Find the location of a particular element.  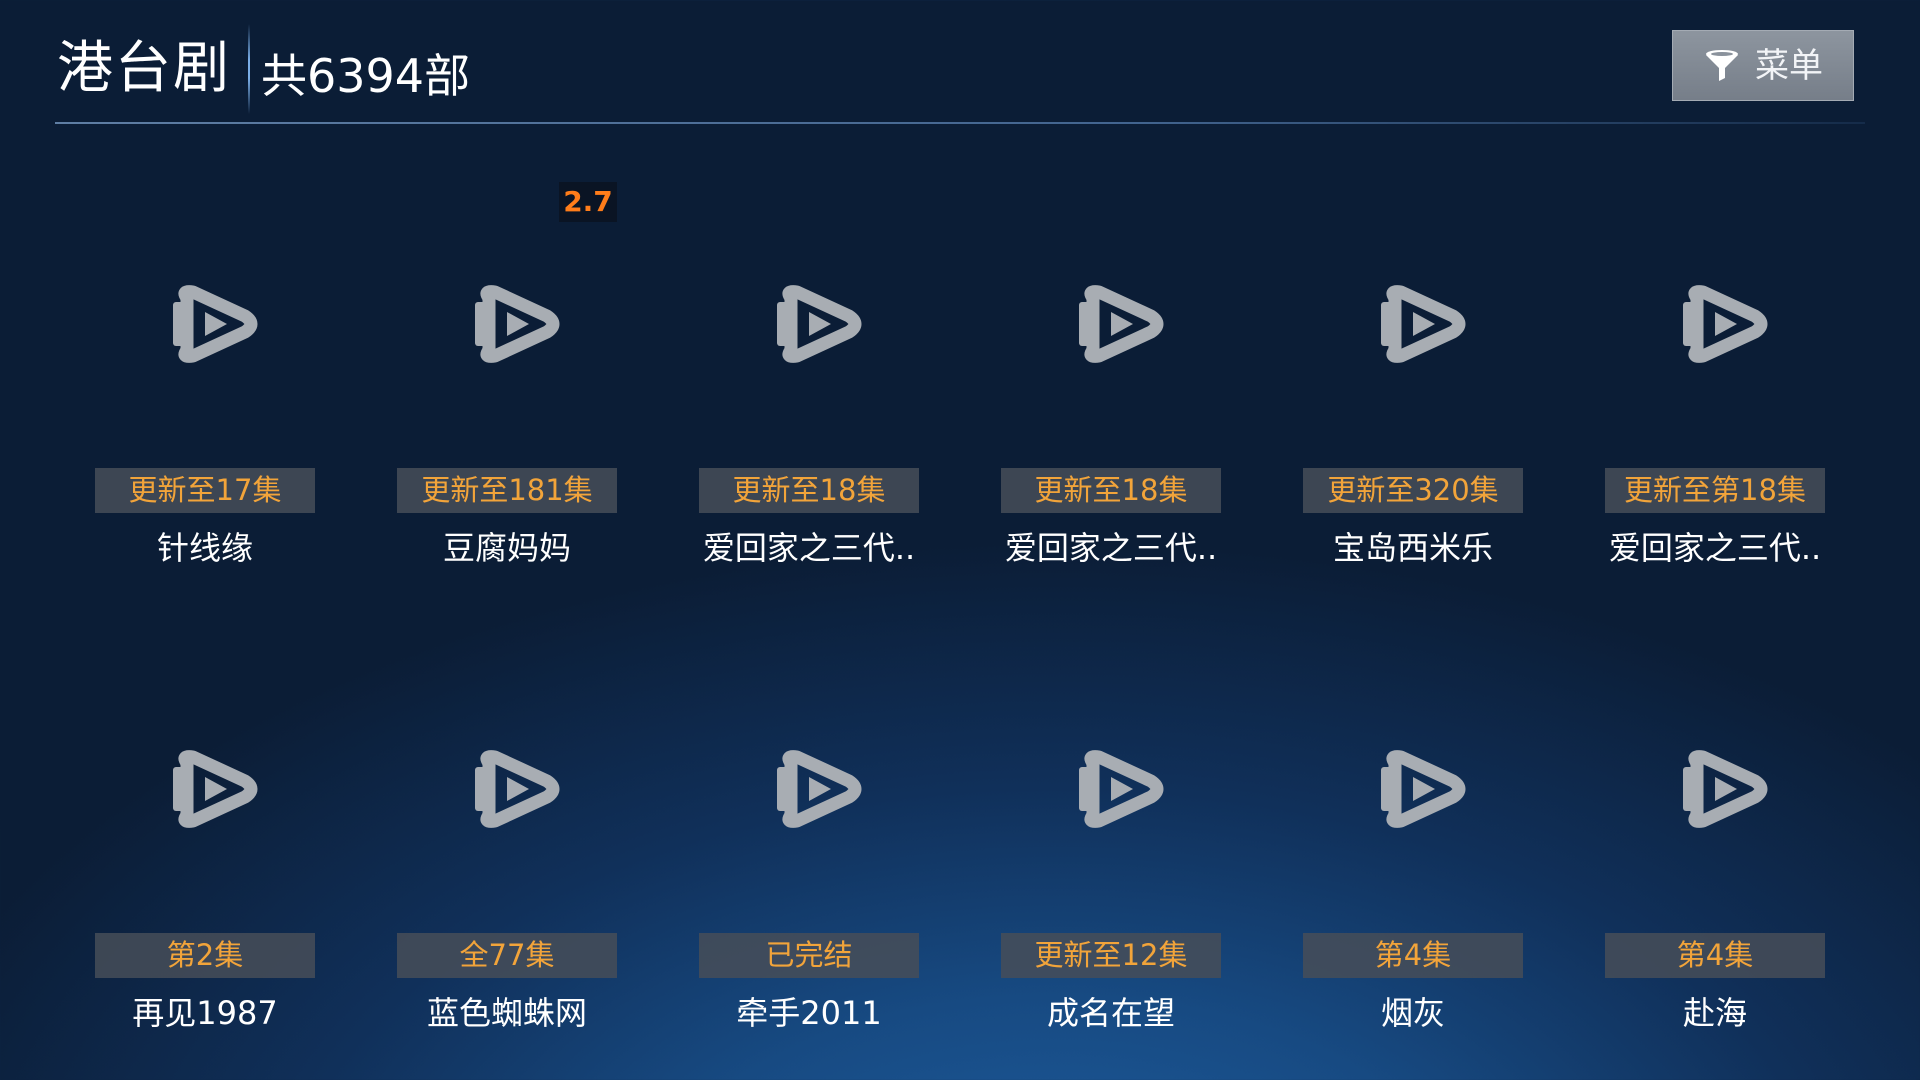

episode-status-badge: 第2集 is located at coordinates (205, 955).